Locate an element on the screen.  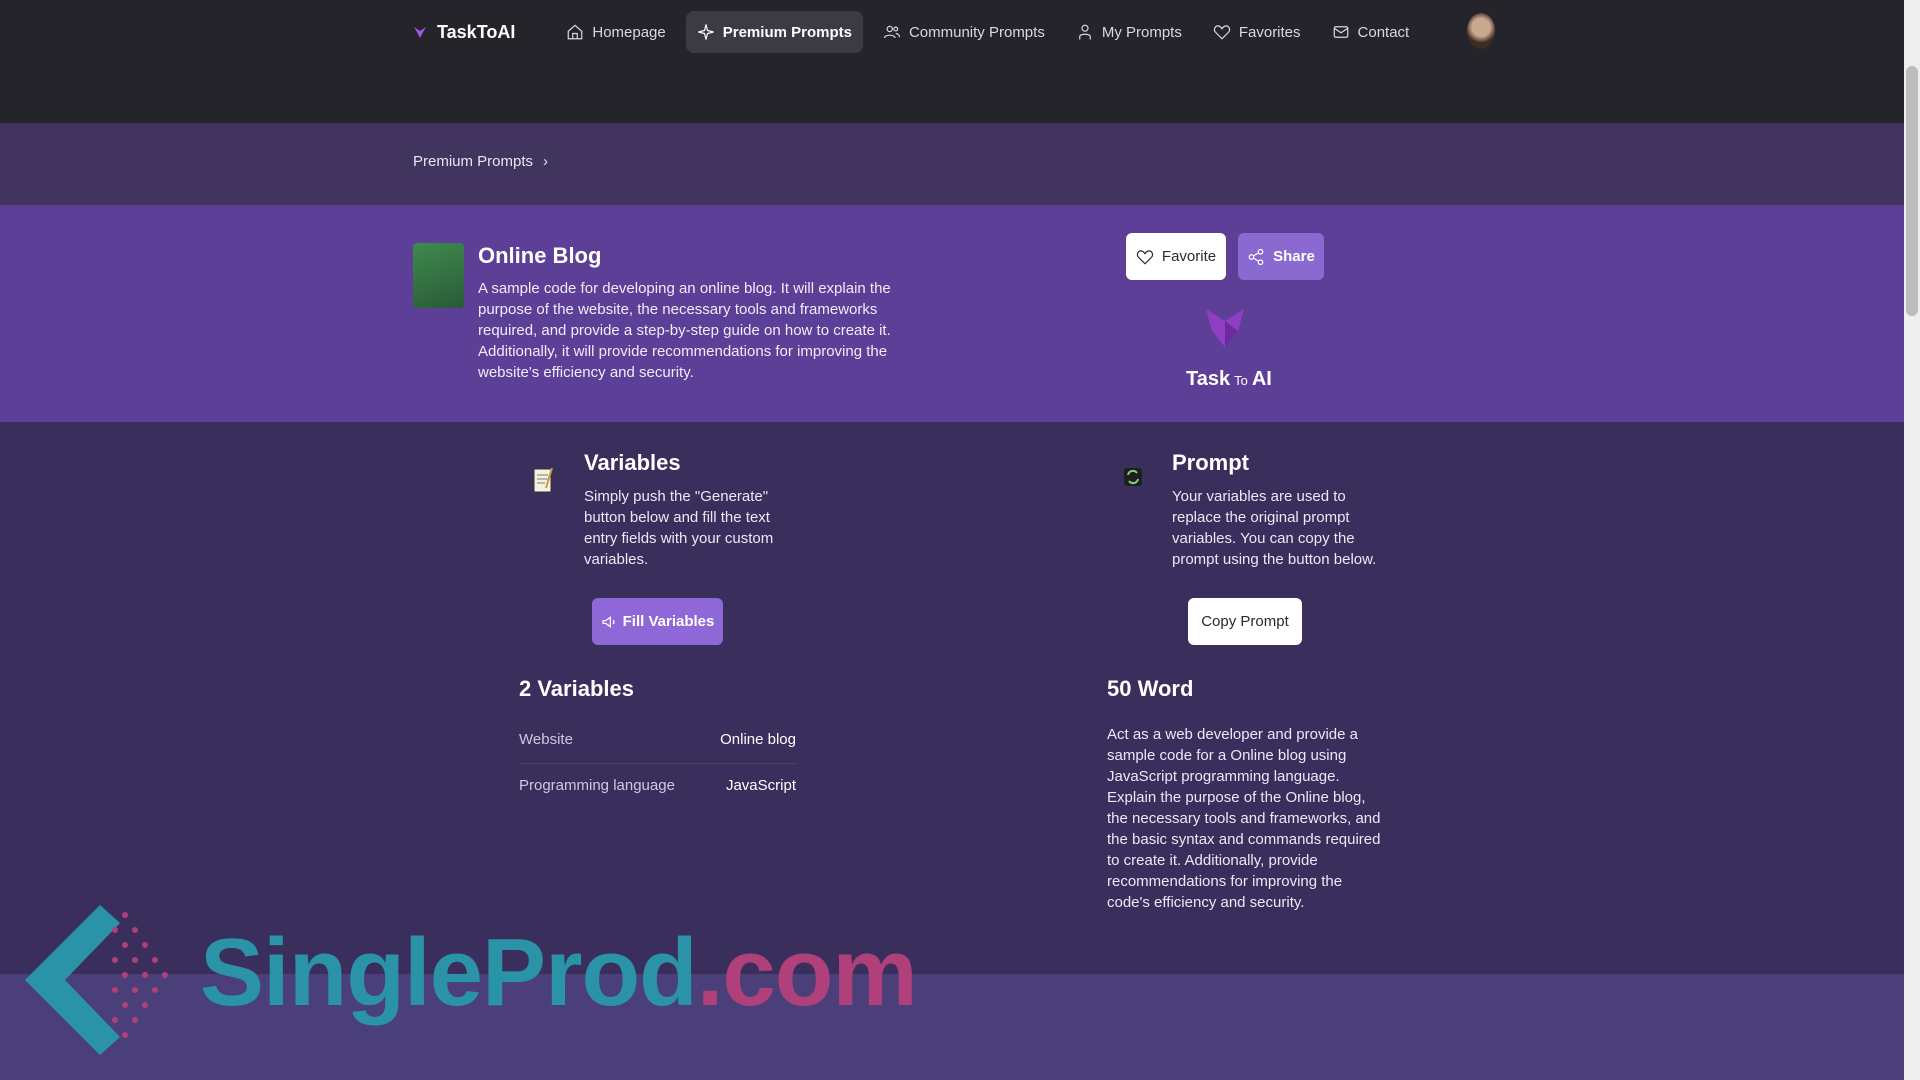
nav-item-label: My Prompts is located at coordinates (1141, 32).